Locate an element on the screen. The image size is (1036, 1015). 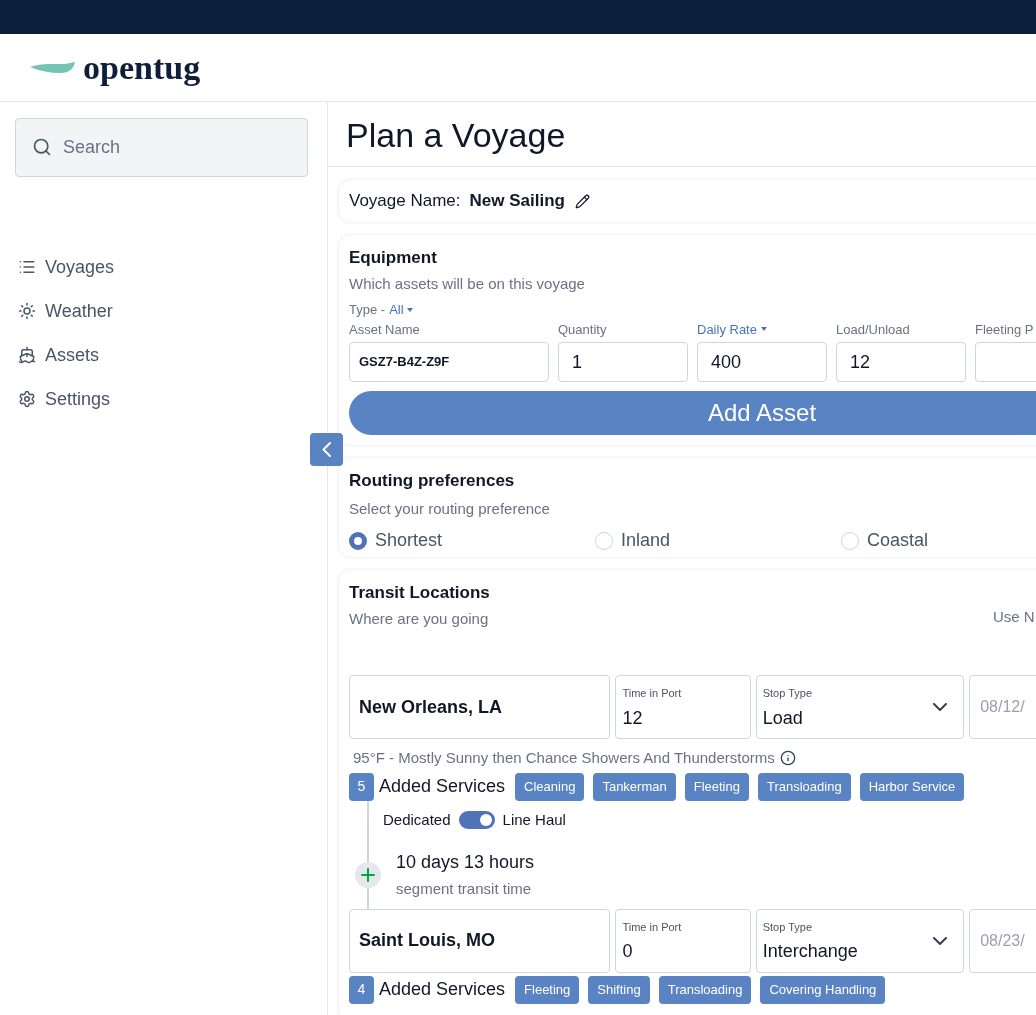
section-title: Equipment is located at coordinates (393, 258).